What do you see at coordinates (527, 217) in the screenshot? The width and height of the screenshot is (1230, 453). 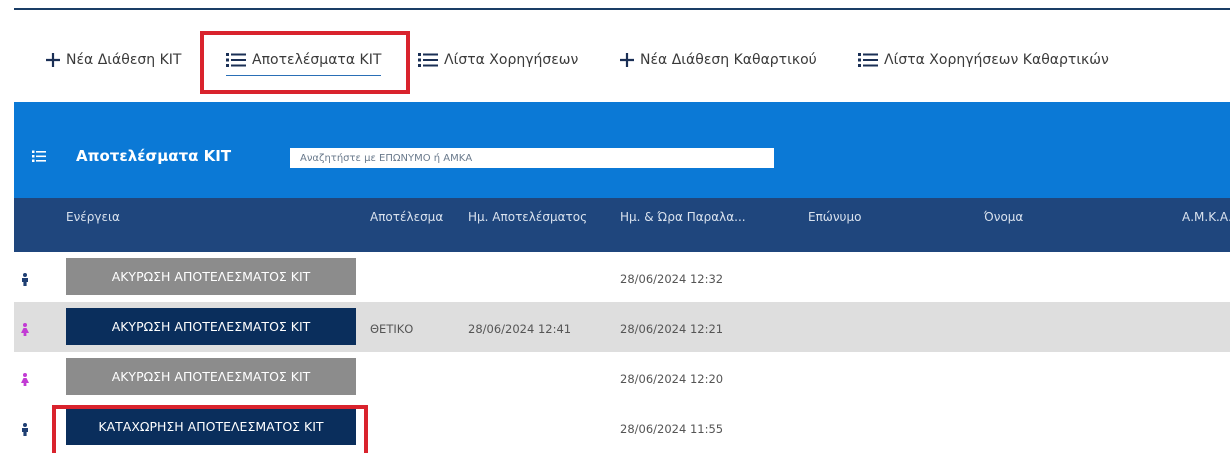 I see `column-header-result-date: Ημ. Αποτελέσματος` at bounding box center [527, 217].